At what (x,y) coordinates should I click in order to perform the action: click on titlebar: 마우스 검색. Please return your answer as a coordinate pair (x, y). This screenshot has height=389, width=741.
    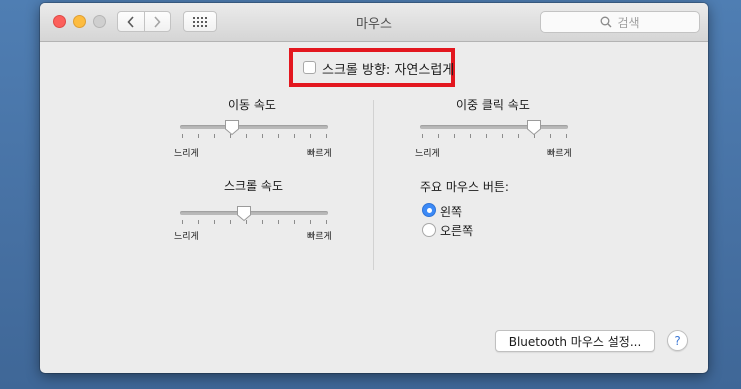
    Looking at the image, I should click on (374, 22).